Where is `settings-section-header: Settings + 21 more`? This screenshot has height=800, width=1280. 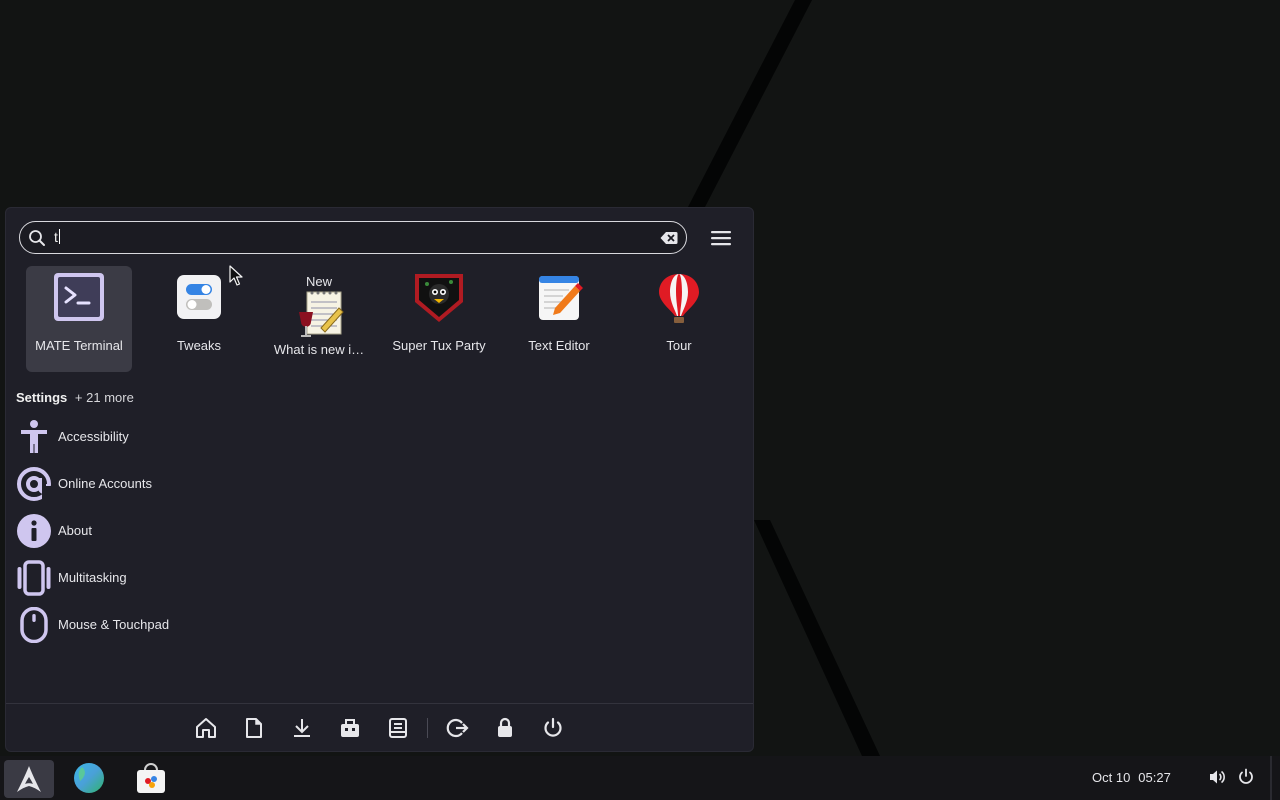 settings-section-header: Settings + 21 more is located at coordinates (75, 397).